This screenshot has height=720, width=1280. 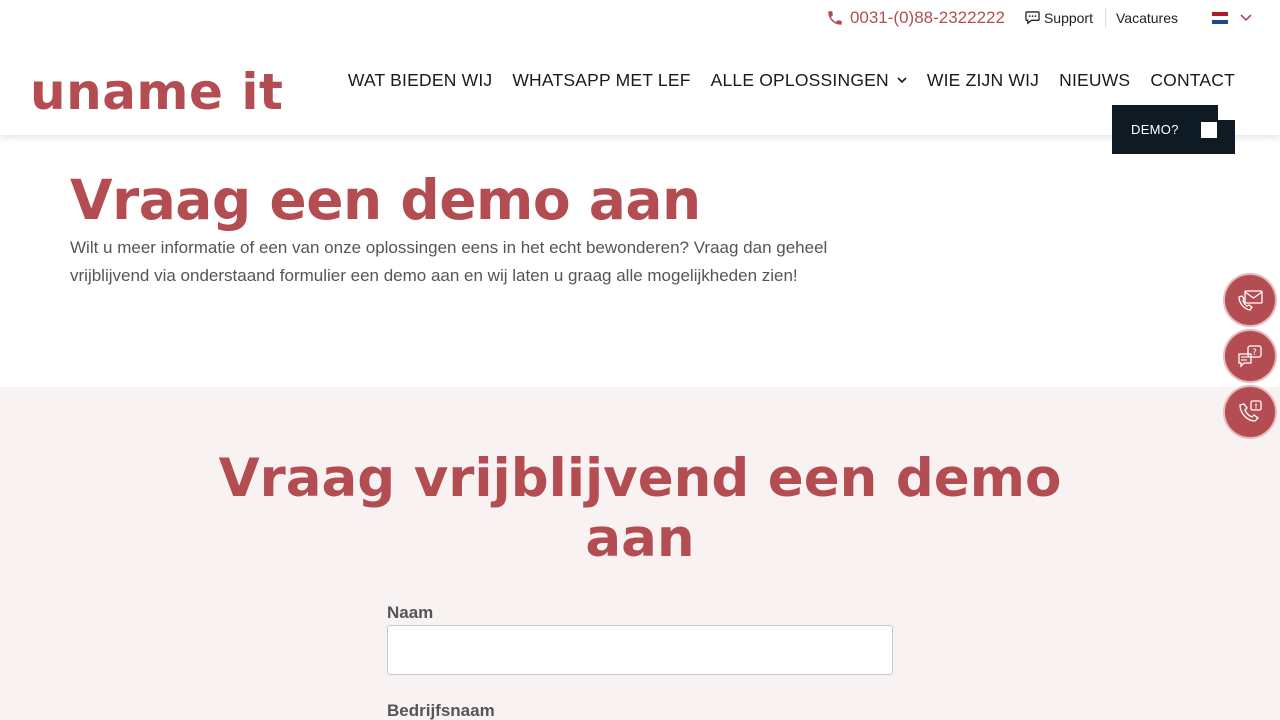 I want to click on nav-item-alle-oplossingen: ALLE OPLOSSINGEN, so click(x=809, y=80).